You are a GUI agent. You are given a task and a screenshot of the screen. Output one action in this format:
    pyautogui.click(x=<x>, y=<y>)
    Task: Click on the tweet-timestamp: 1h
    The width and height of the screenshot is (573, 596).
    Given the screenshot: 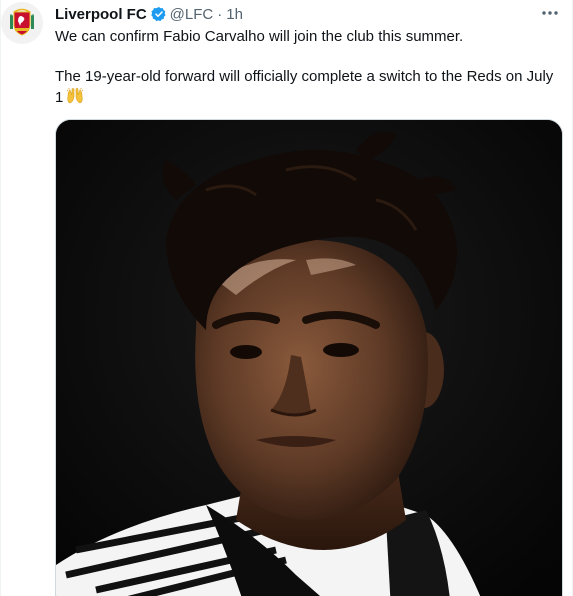 What is the action you would take?
    pyautogui.click(x=234, y=14)
    